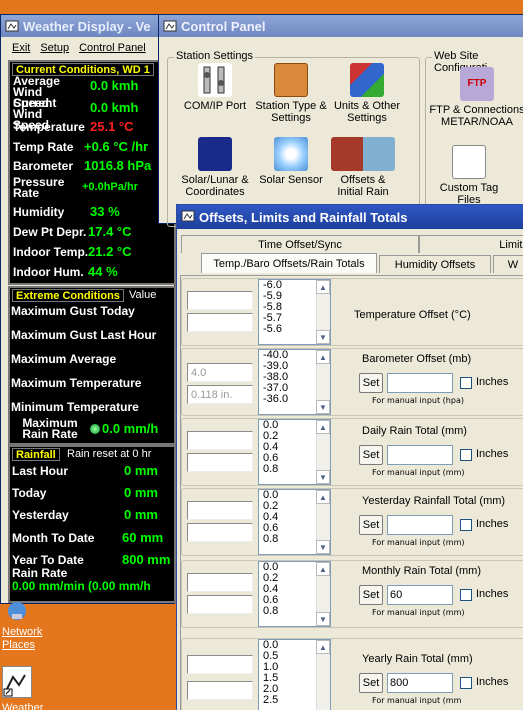 The image size is (523, 710). What do you see at coordinates (188, 216) in the screenshot?
I see `offsets-app-icon` at bounding box center [188, 216].